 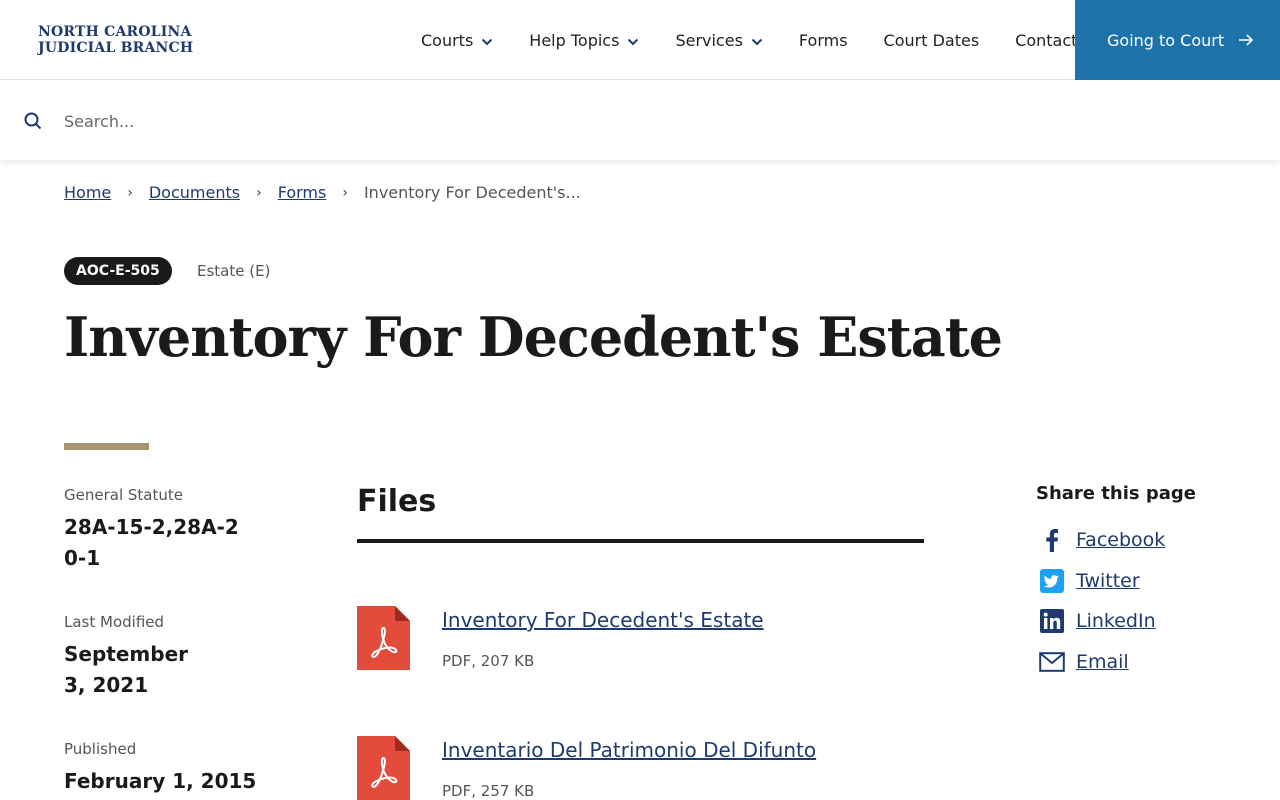 I want to click on nav-item-help-topics: Help Topics, so click(x=584, y=40).